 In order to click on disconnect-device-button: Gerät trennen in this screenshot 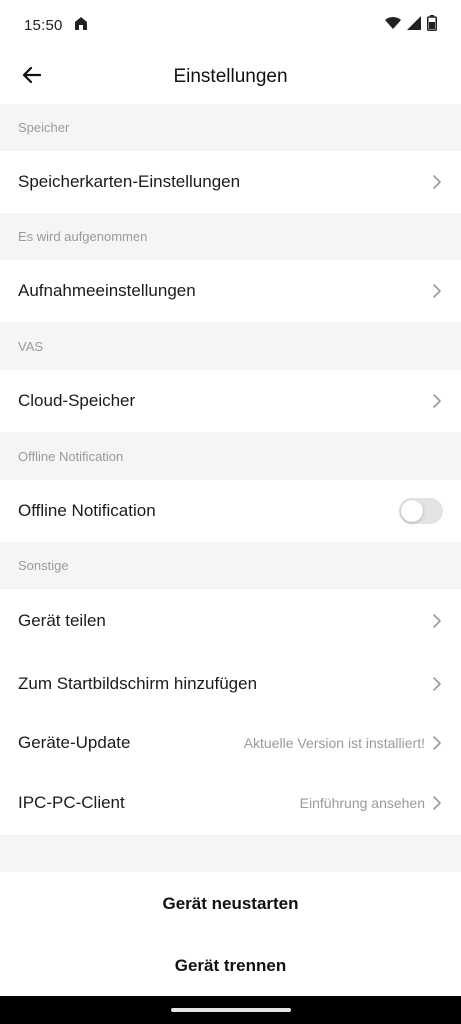, I will do `click(230, 965)`.